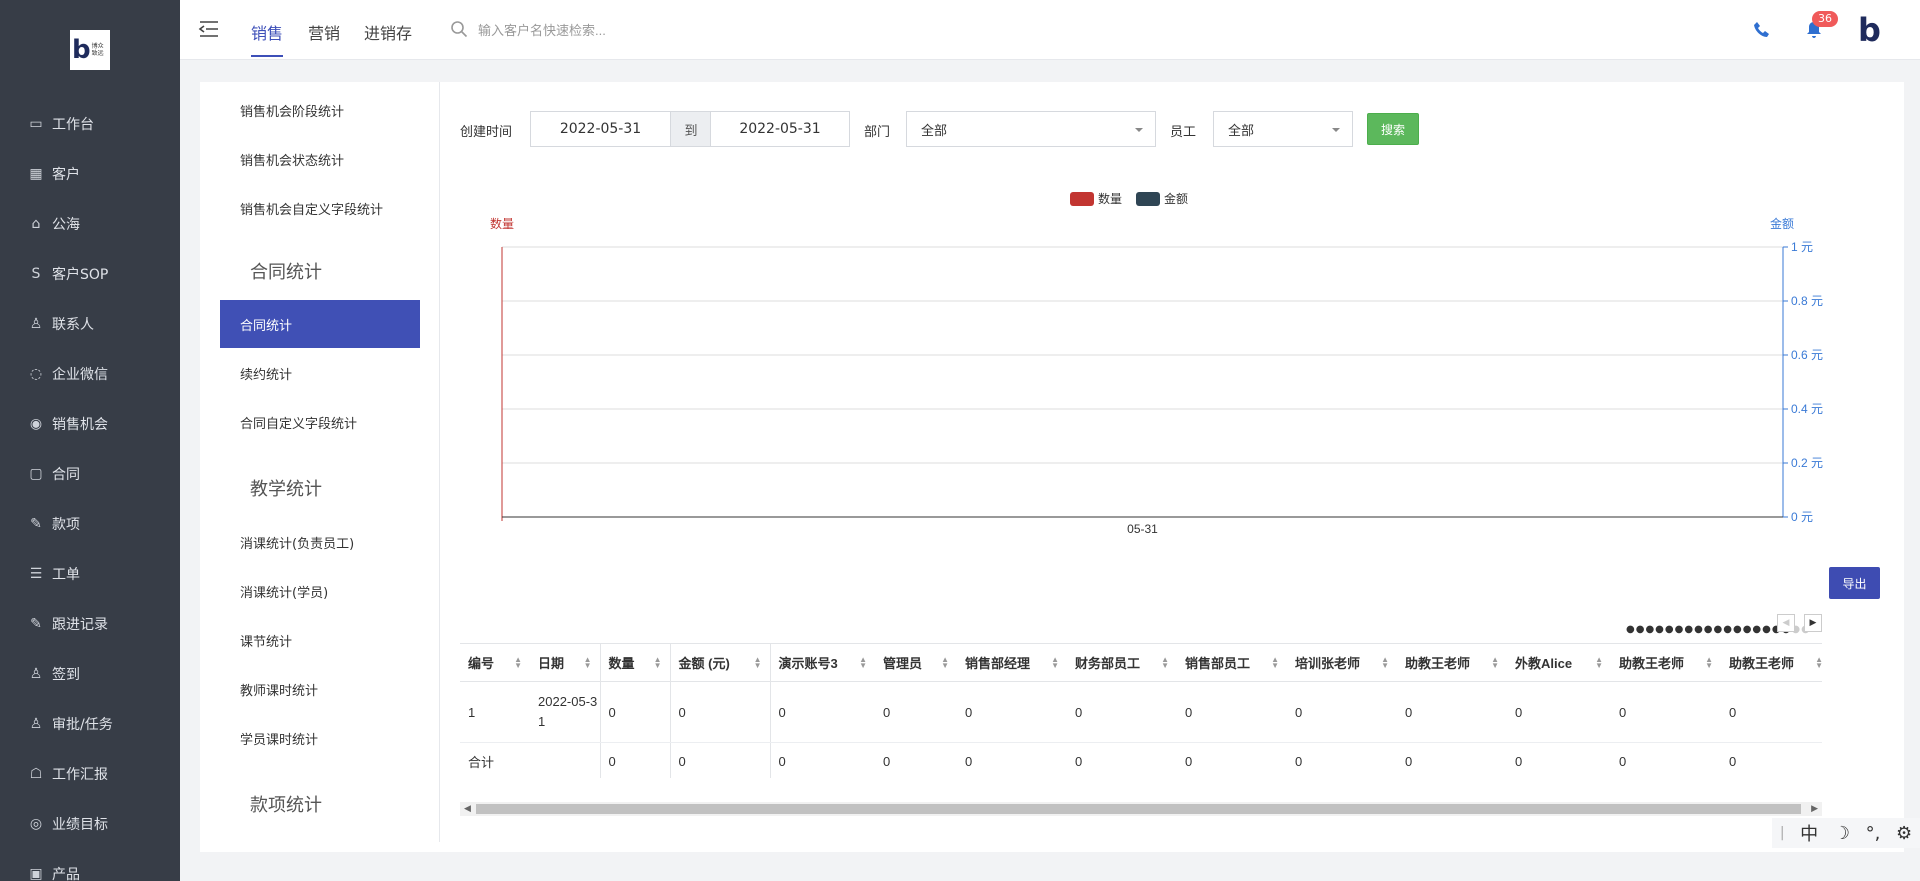 The image size is (1920, 881). What do you see at coordinates (1869, 30) in the screenshot?
I see `brand-logo-icon: b` at bounding box center [1869, 30].